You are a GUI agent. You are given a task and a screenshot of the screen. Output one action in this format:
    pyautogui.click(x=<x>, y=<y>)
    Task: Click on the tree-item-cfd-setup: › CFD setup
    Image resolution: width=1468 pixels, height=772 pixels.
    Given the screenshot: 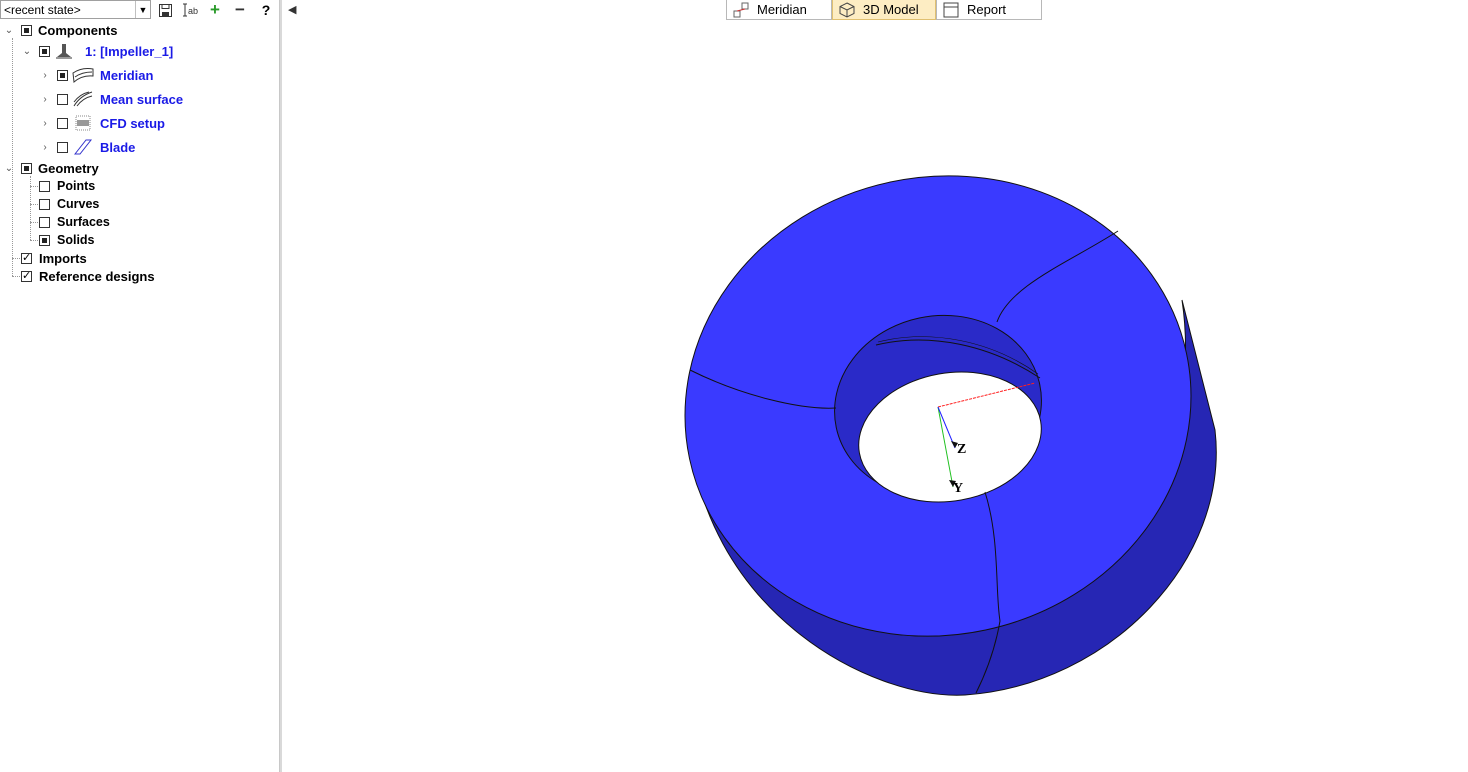 What is the action you would take?
    pyautogui.click(x=102, y=123)
    